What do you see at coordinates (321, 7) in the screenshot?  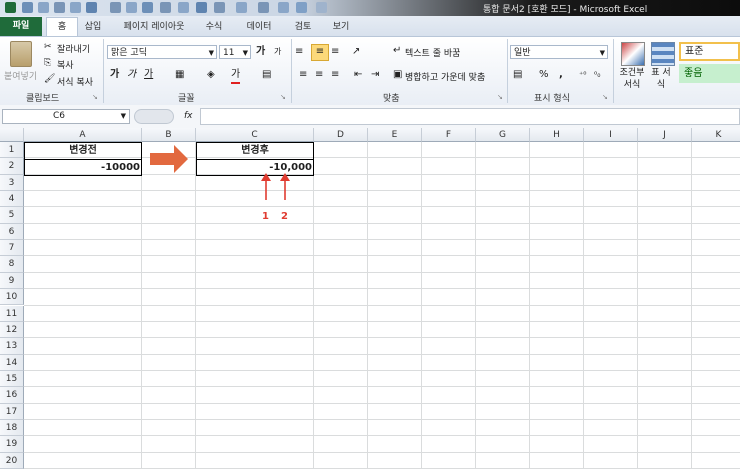 I see `customize-qat-icon` at bounding box center [321, 7].